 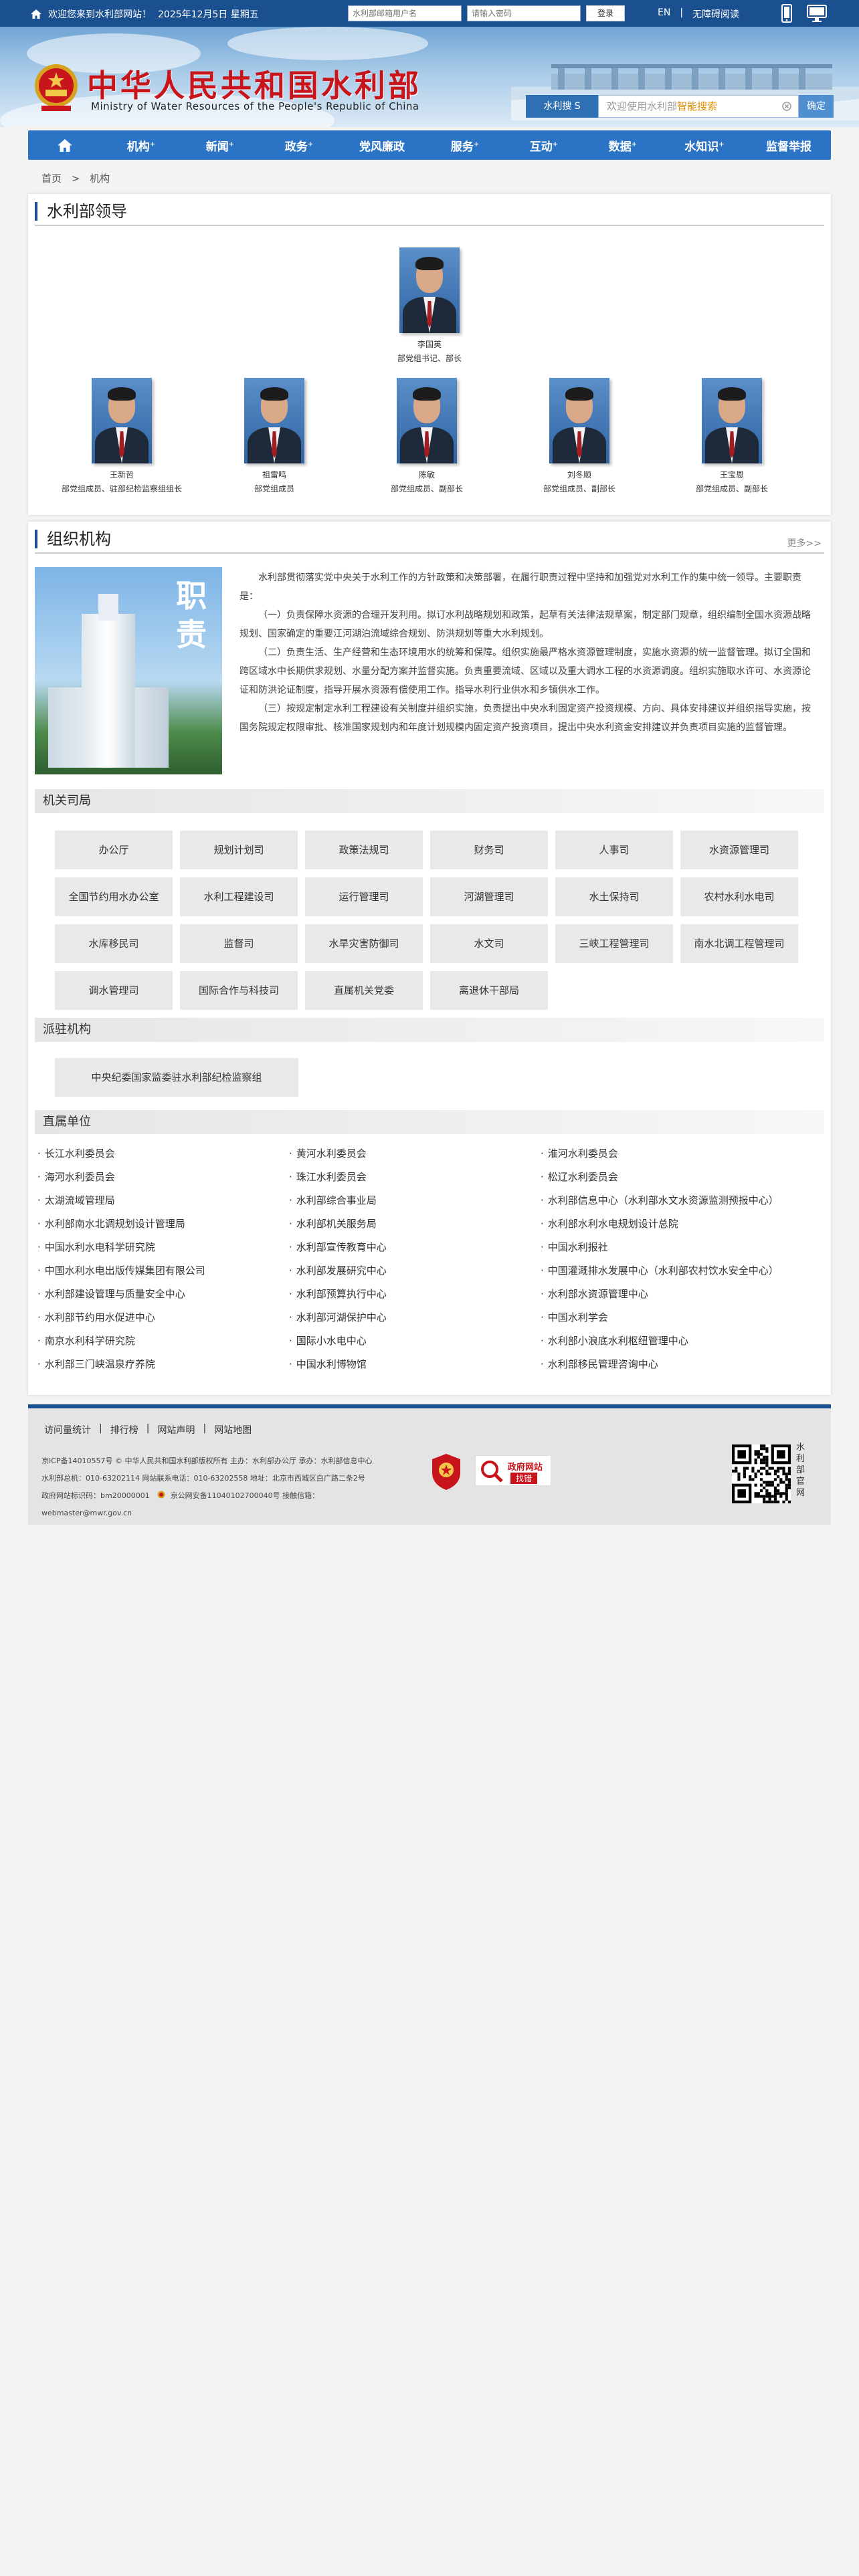 What do you see at coordinates (242, 1513) in the screenshot?
I see `footer-email: webmaster@mwr.gov.cn` at bounding box center [242, 1513].